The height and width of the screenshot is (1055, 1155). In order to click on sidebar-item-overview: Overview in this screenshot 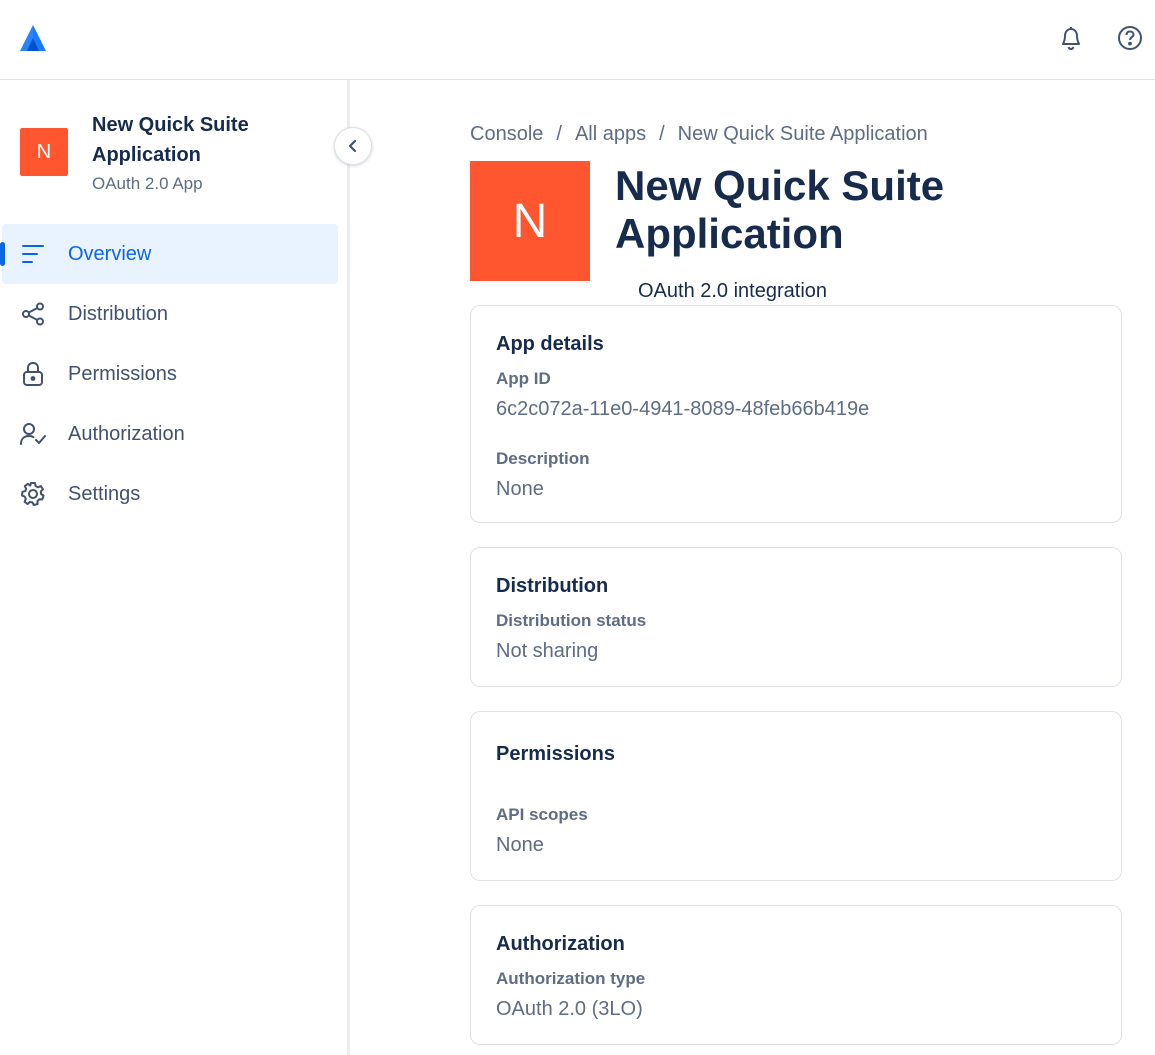, I will do `click(169, 254)`.